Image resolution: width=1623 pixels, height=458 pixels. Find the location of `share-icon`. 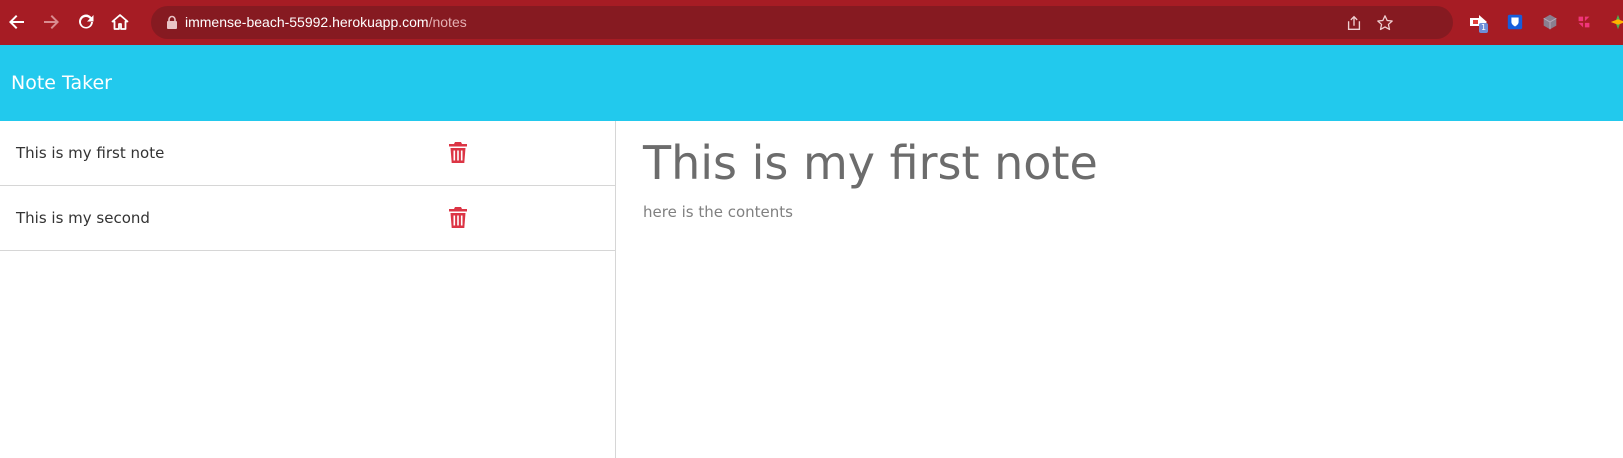

share-icon is located at coordinates (1354, 22).